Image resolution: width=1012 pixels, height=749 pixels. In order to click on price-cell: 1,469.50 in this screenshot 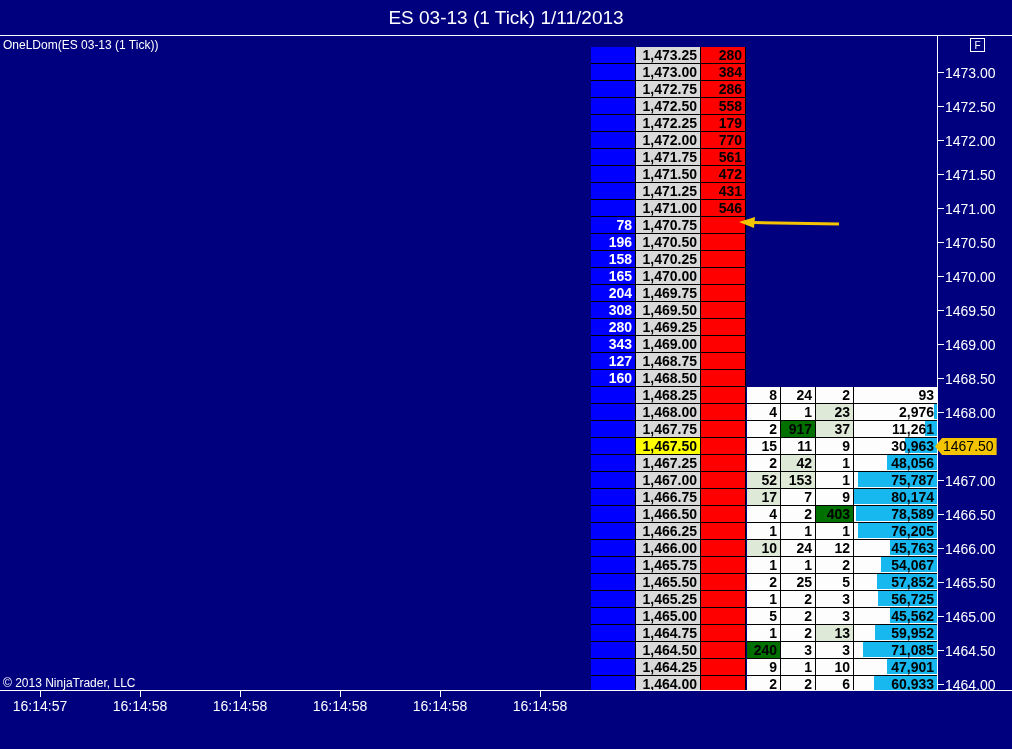, I will do `click(668, 310)`.